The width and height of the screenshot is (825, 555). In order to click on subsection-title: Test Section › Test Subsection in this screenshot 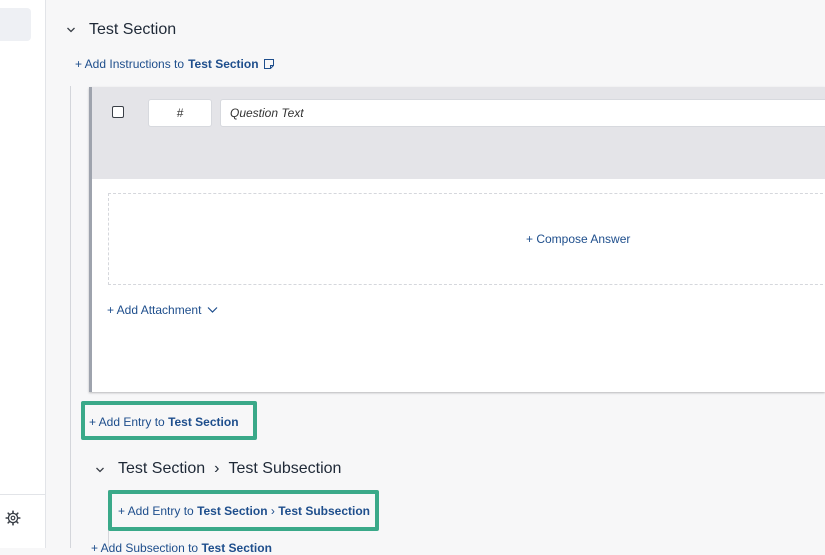, I will do `click(229, 469)`.